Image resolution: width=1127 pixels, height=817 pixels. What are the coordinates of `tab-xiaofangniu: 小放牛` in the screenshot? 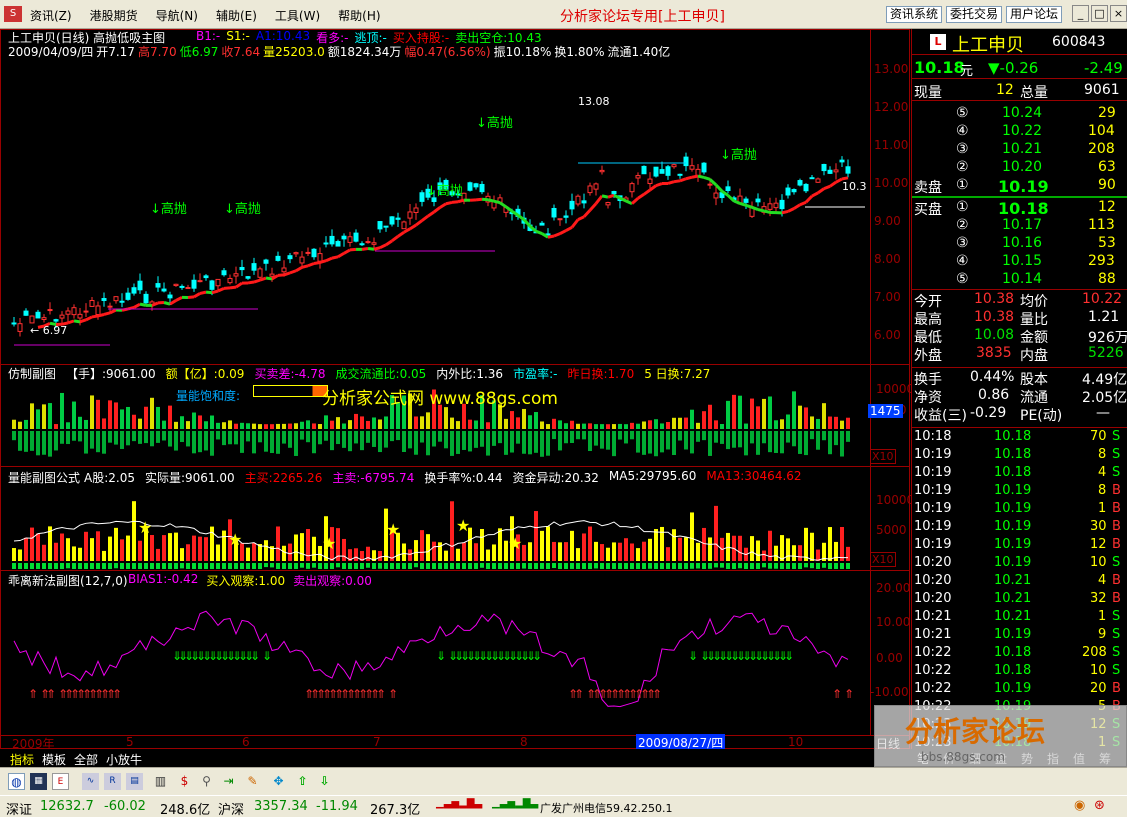 It's located at (124, 759).